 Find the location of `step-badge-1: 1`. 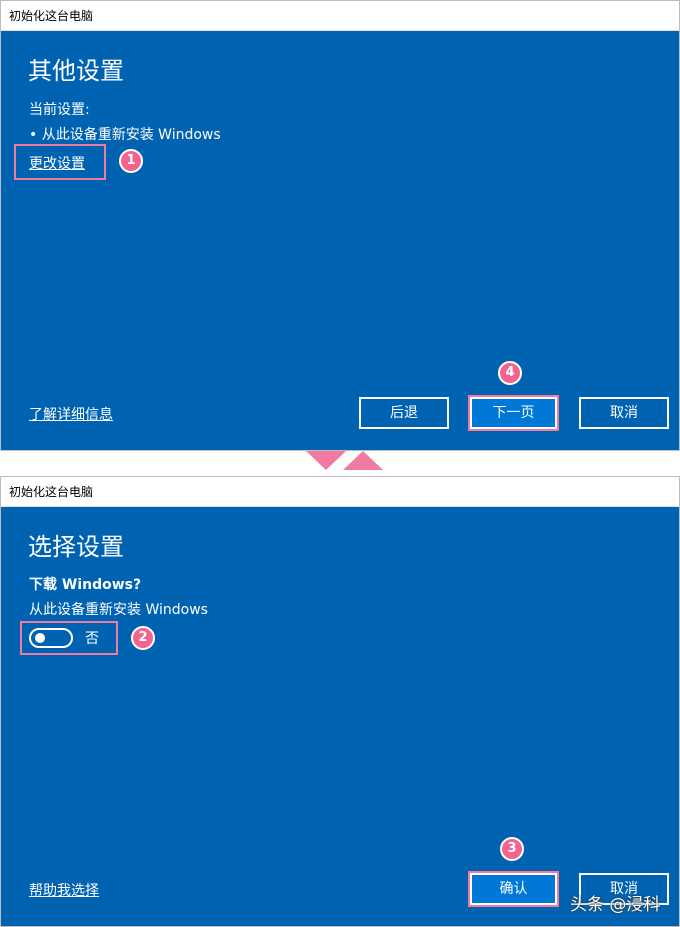

step-badge-1: 1 is located at coordinates (131, 161).